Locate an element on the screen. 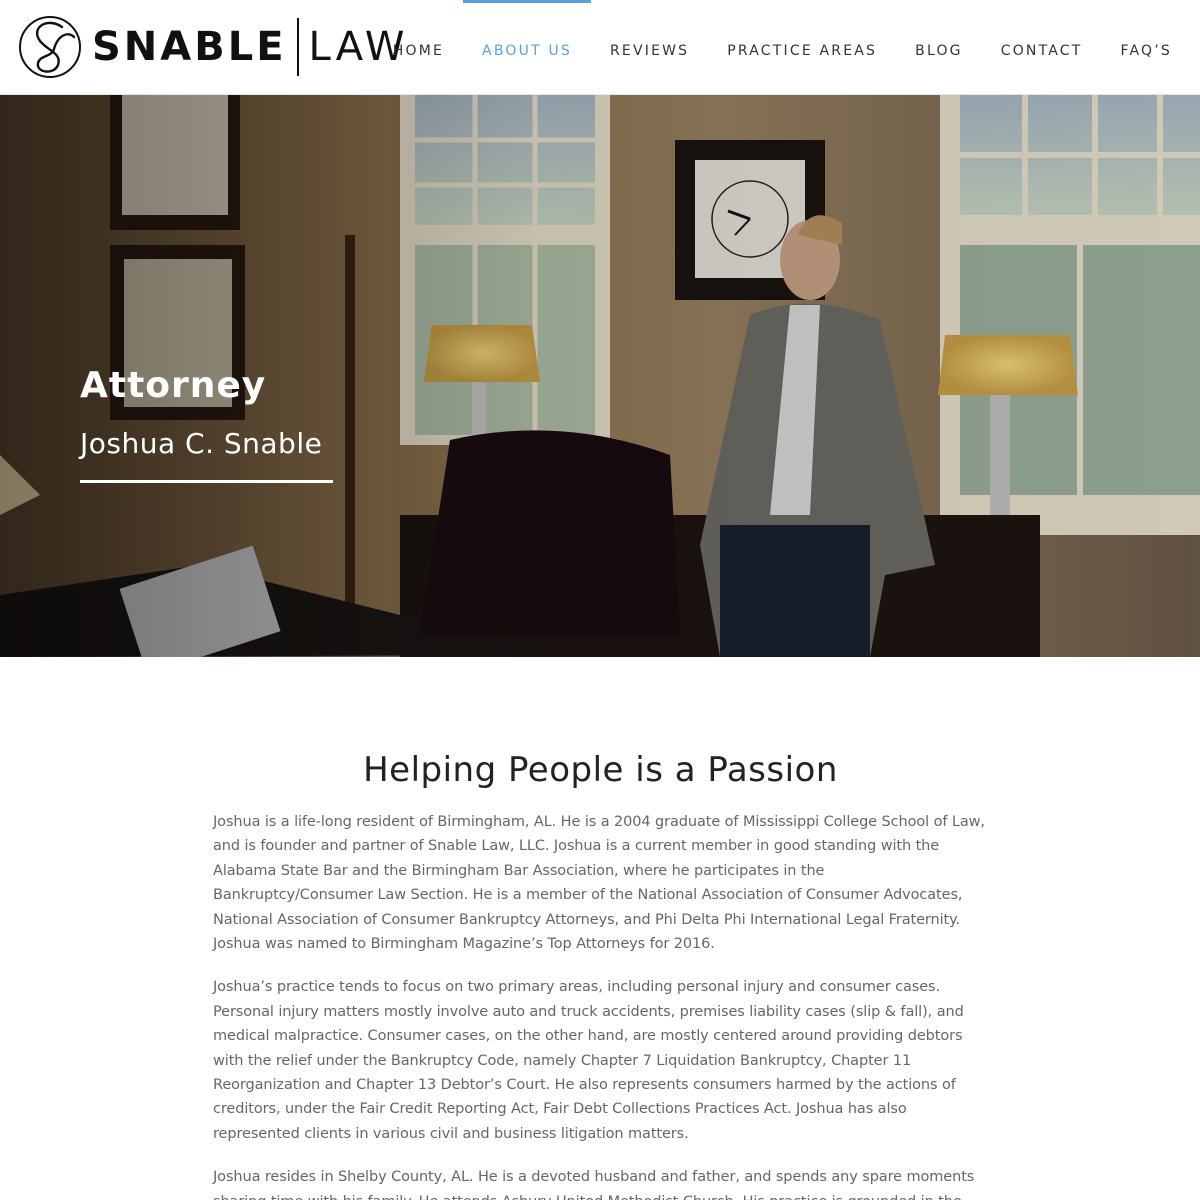 The height and width of the screenshot is (1200, 1200). nav-item-faqs: FAQ’S is located at coordinates (1146, 47).